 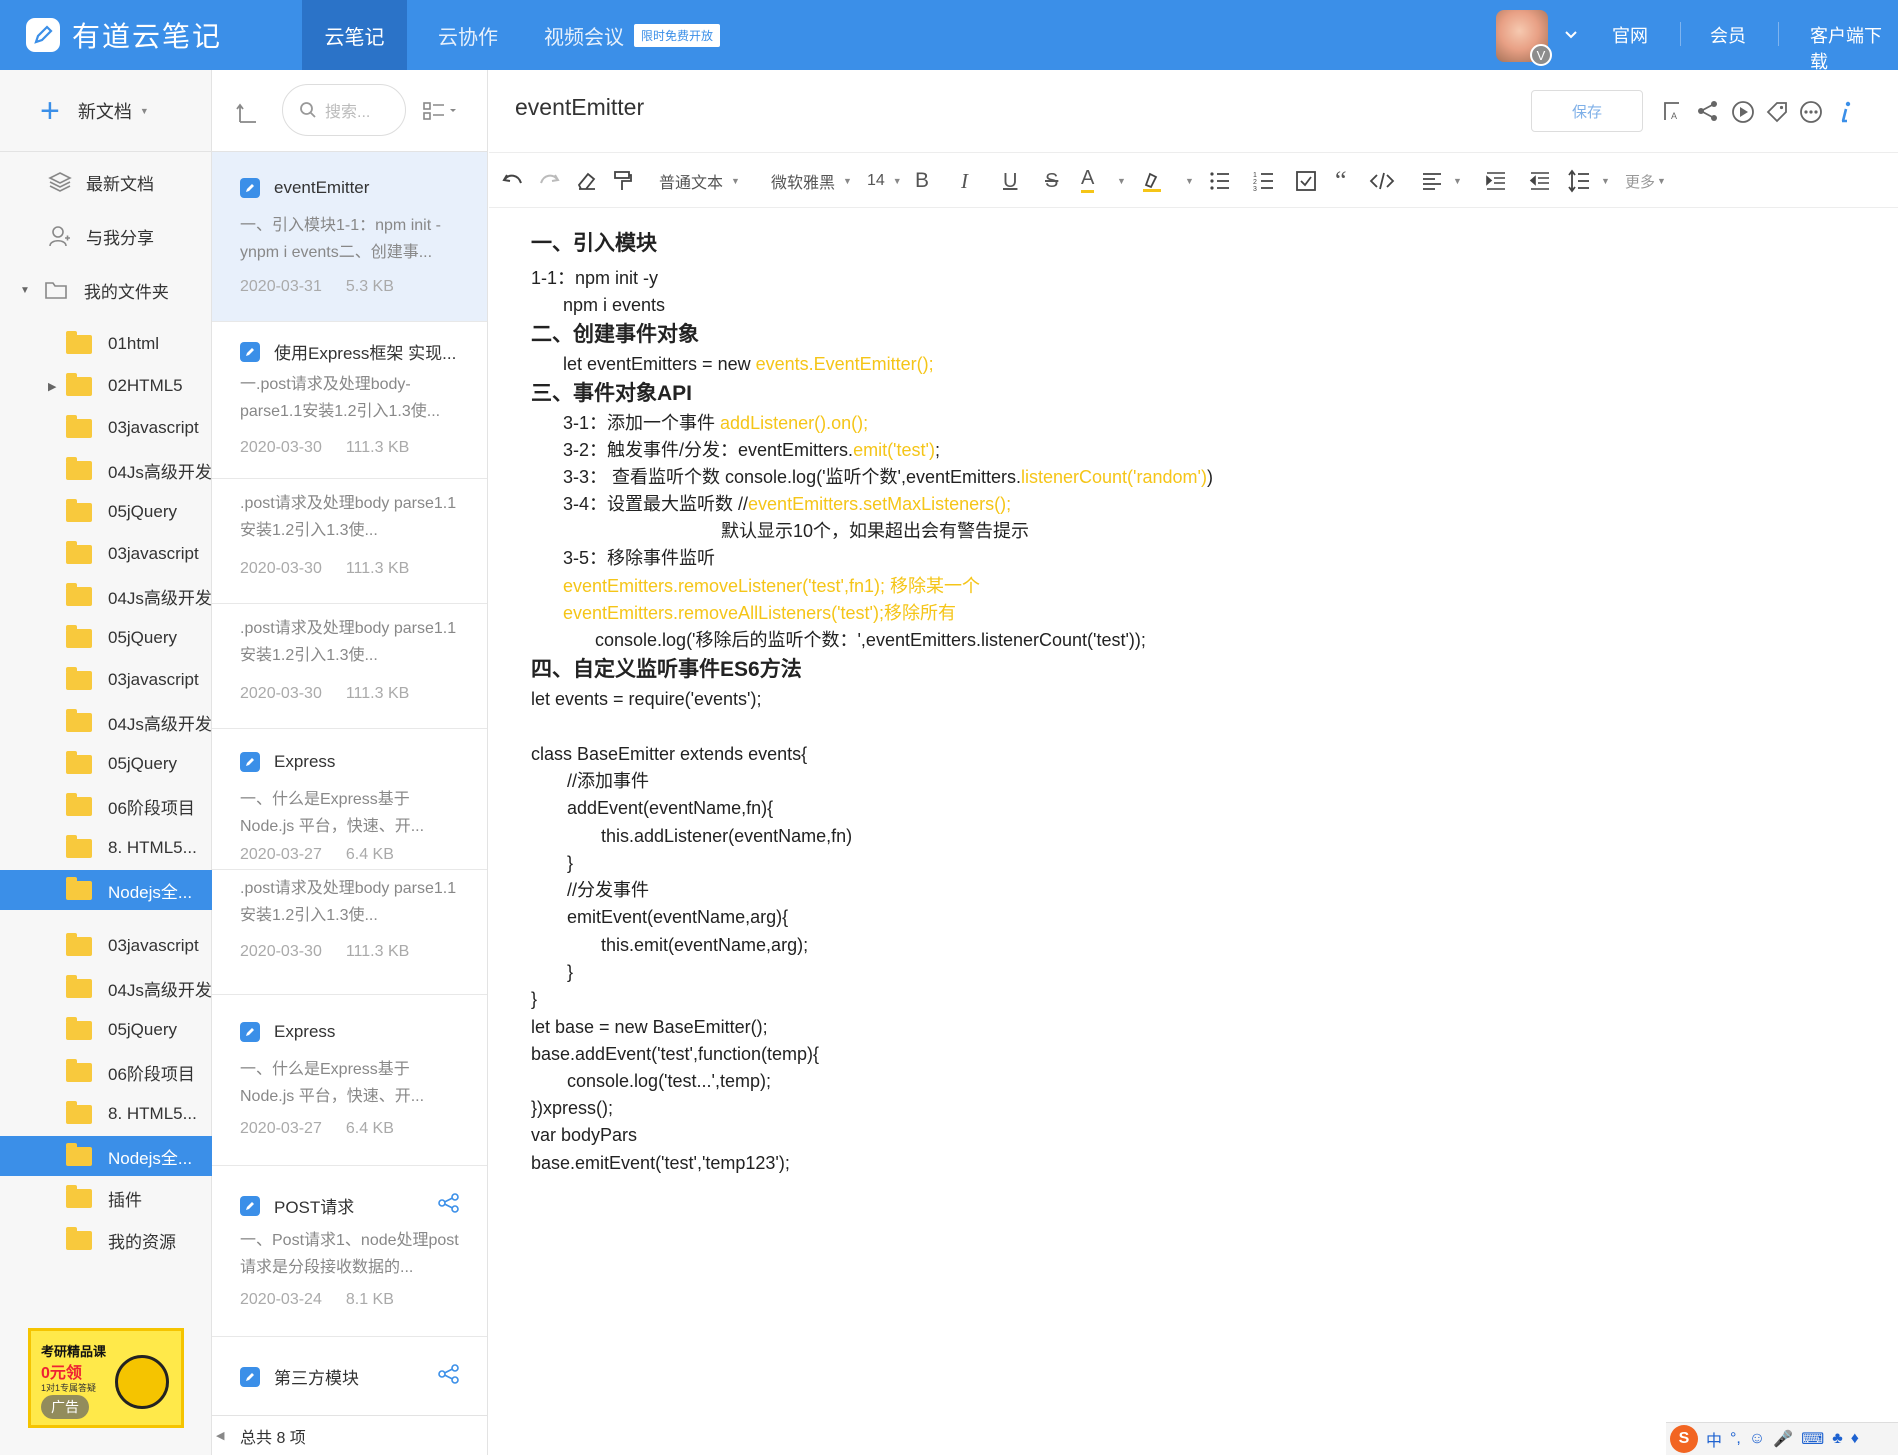 I want to click on folder-item: 01html, so click(x=106, y=344).